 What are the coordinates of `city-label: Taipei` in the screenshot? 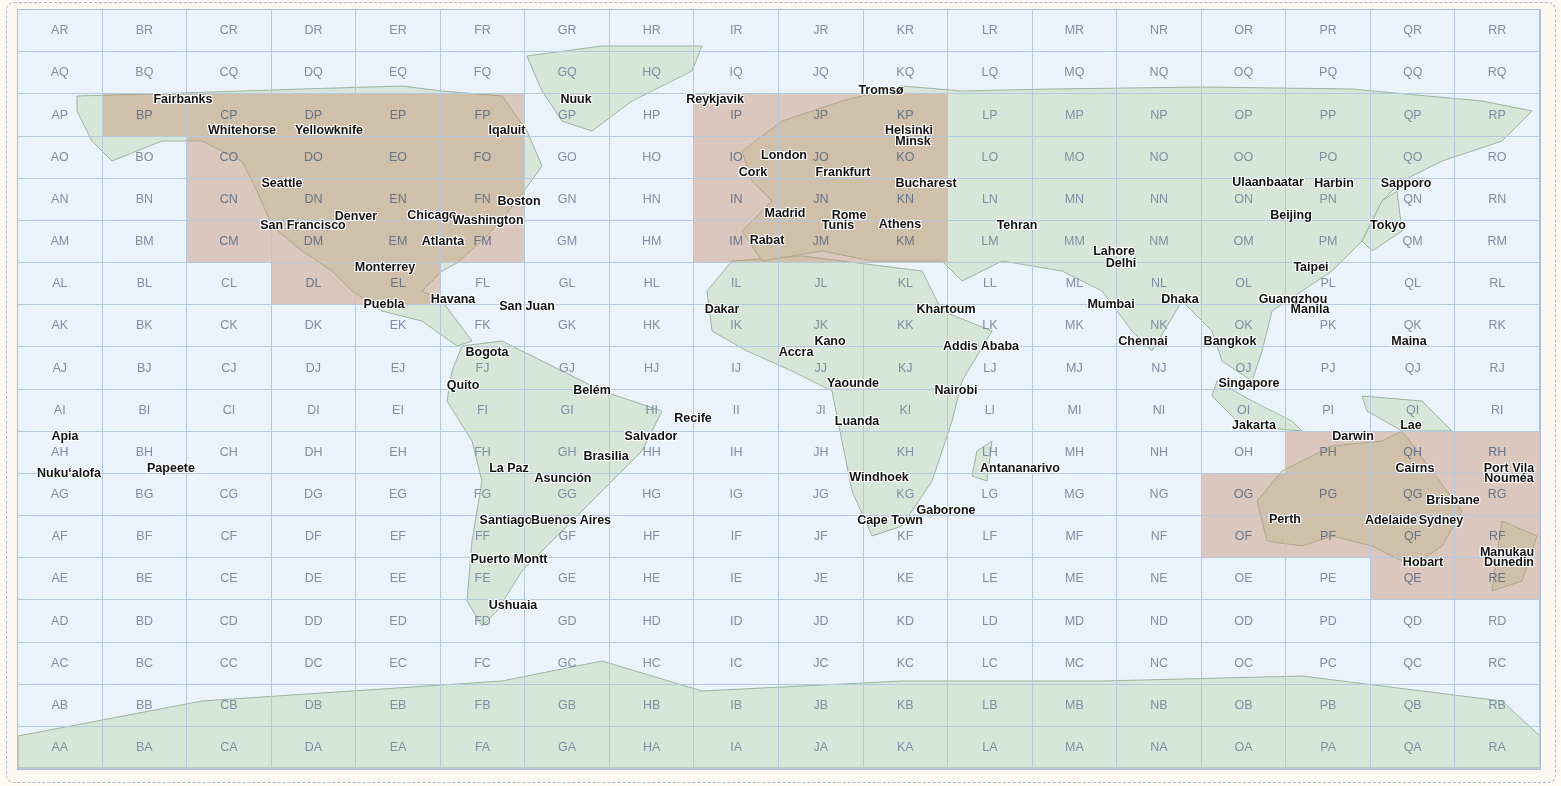 It's located at (1311, 268).